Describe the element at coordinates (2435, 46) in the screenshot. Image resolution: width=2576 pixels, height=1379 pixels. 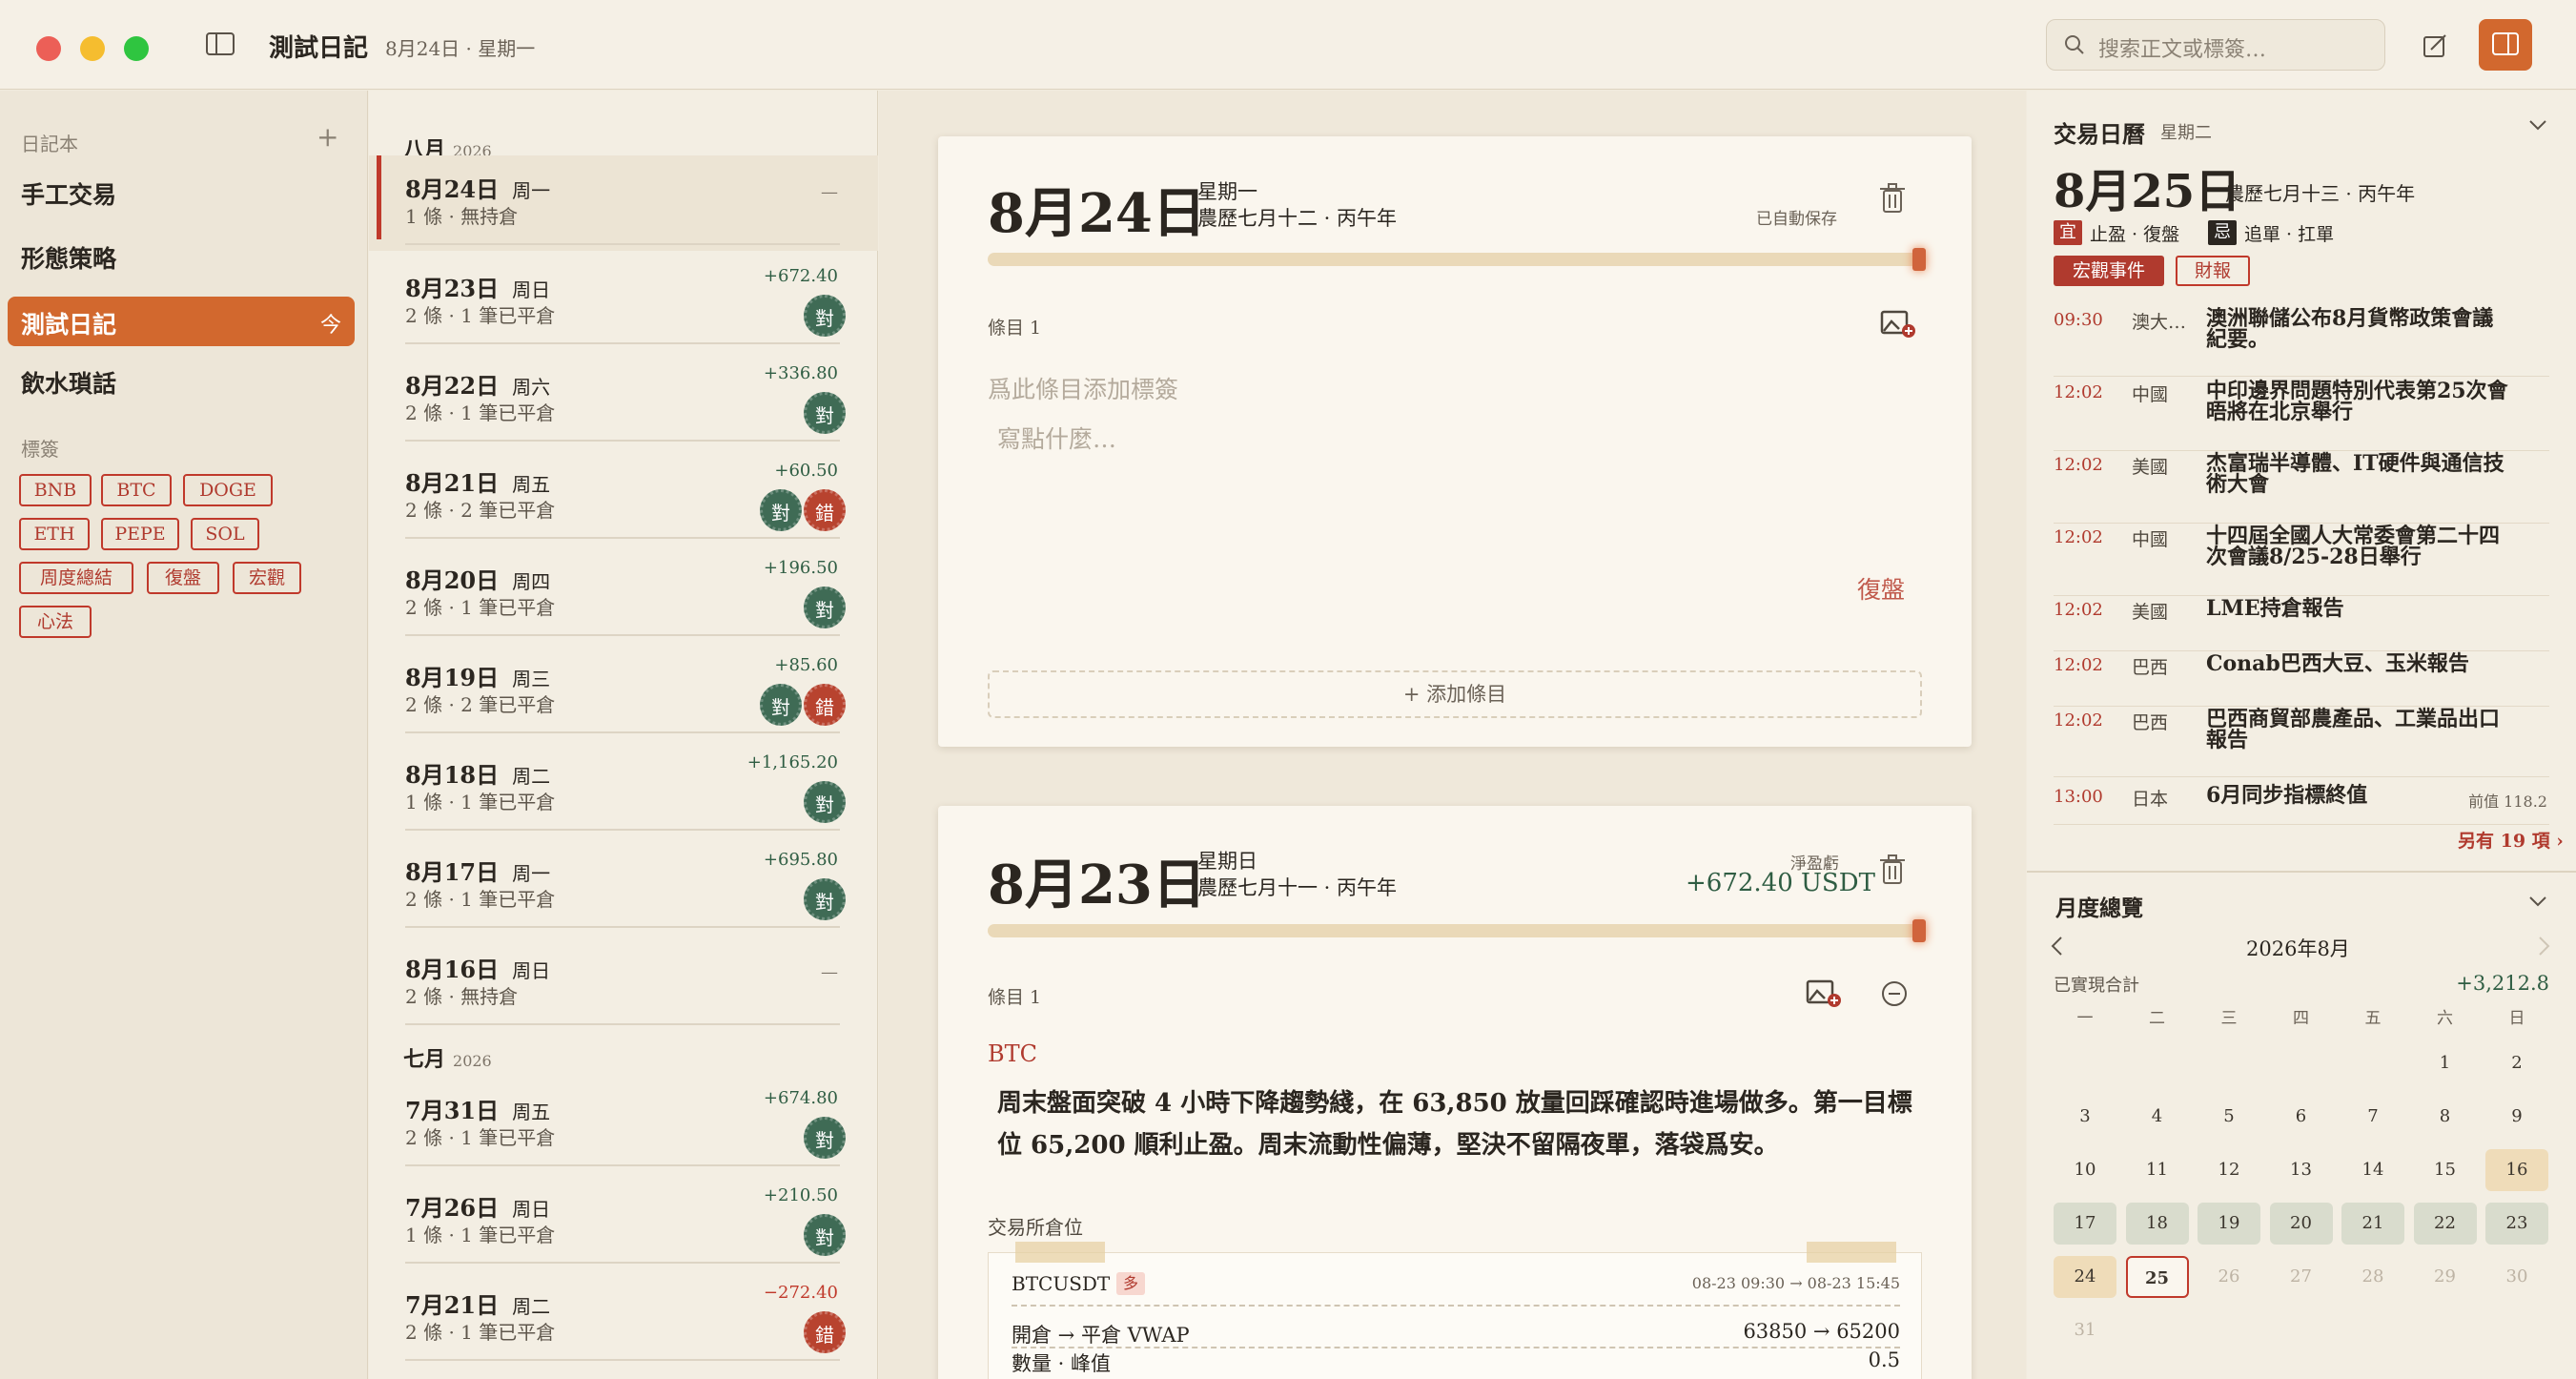
I see `compose-icon` at that location.